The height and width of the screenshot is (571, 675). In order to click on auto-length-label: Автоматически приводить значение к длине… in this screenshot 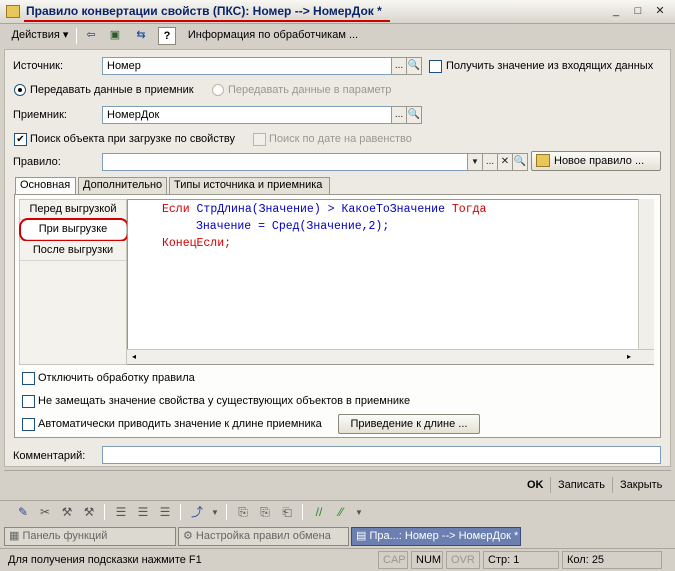, I will do `click(180, 424)`.